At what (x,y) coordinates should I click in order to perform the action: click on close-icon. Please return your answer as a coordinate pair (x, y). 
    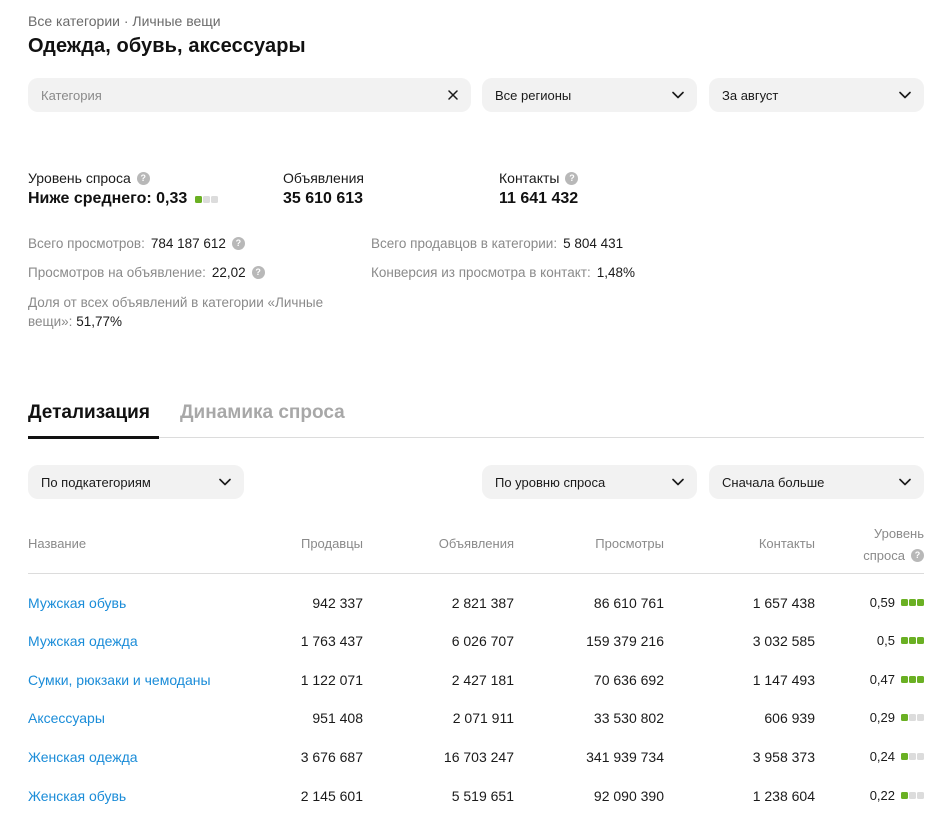
    Looking at the image, I should click on (453, 95).